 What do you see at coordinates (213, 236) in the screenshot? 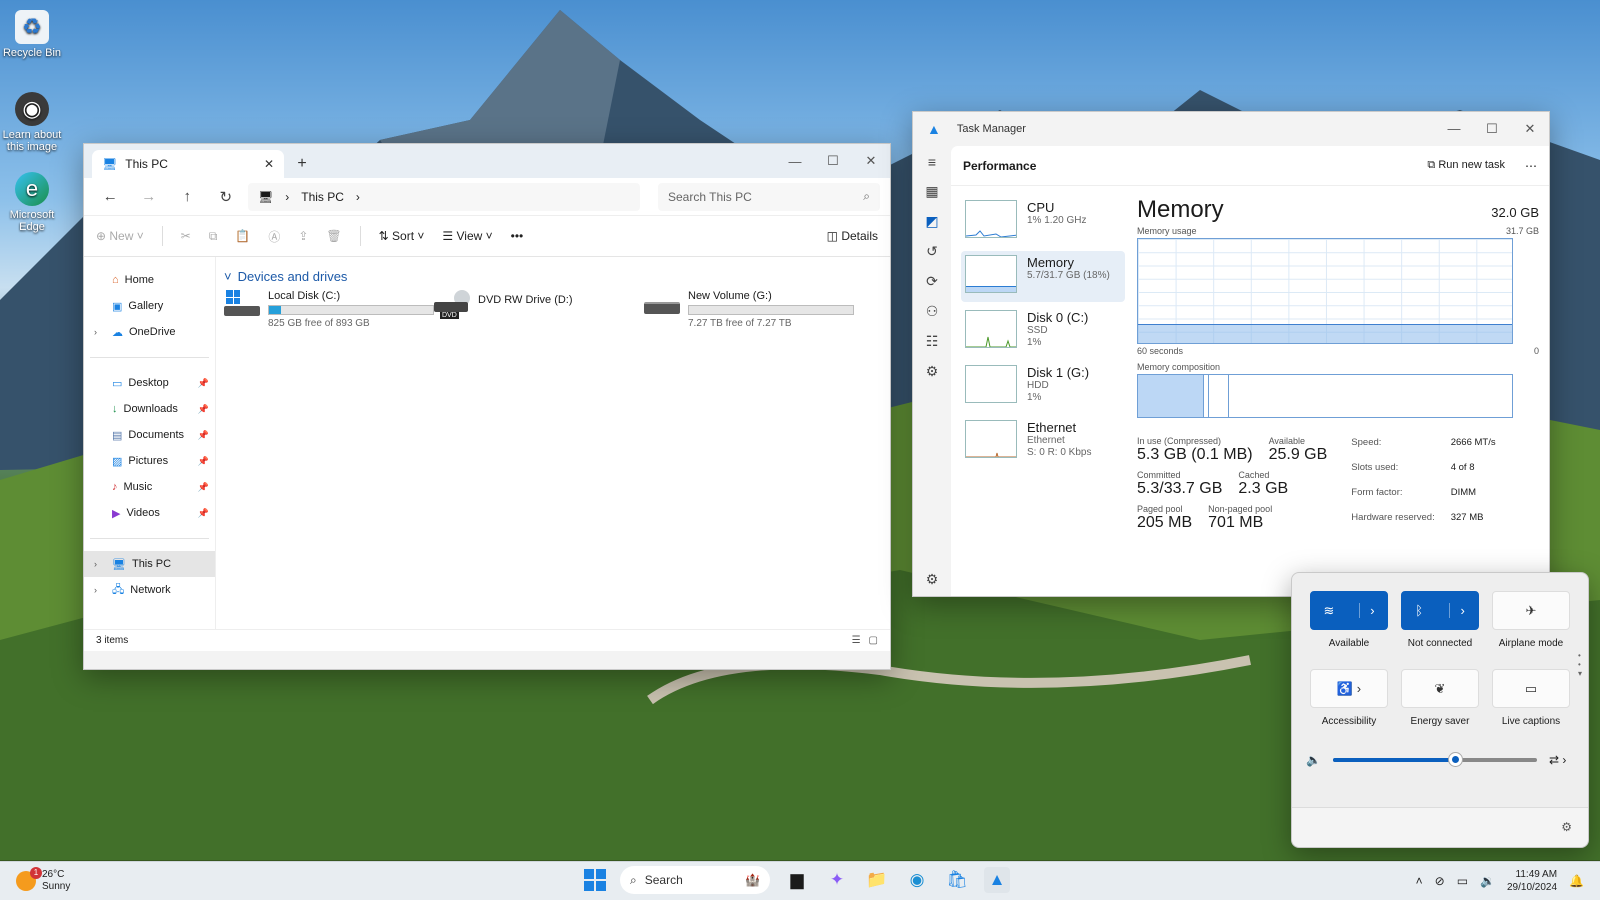
I see `copy-icon: ⧉` at bounding box center [213, 236].